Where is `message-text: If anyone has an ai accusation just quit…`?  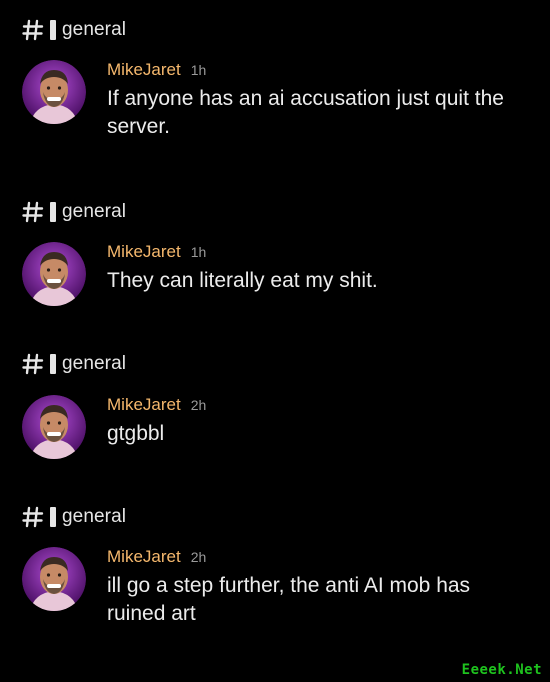 message-text: If anyone has an ai accusation just quit… is located at coordinates (305, 112).